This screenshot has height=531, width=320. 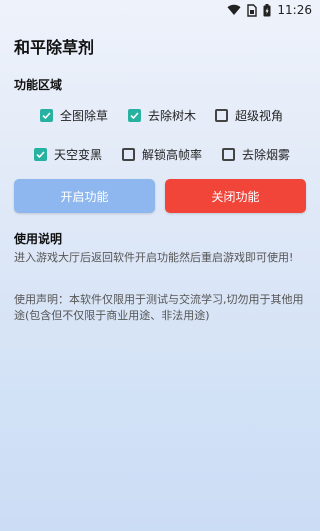 What do you see at coordinates (38, 239) in the screenshot?
I see `usage-section-title: 使用说明` at bounding box center [38, 239].